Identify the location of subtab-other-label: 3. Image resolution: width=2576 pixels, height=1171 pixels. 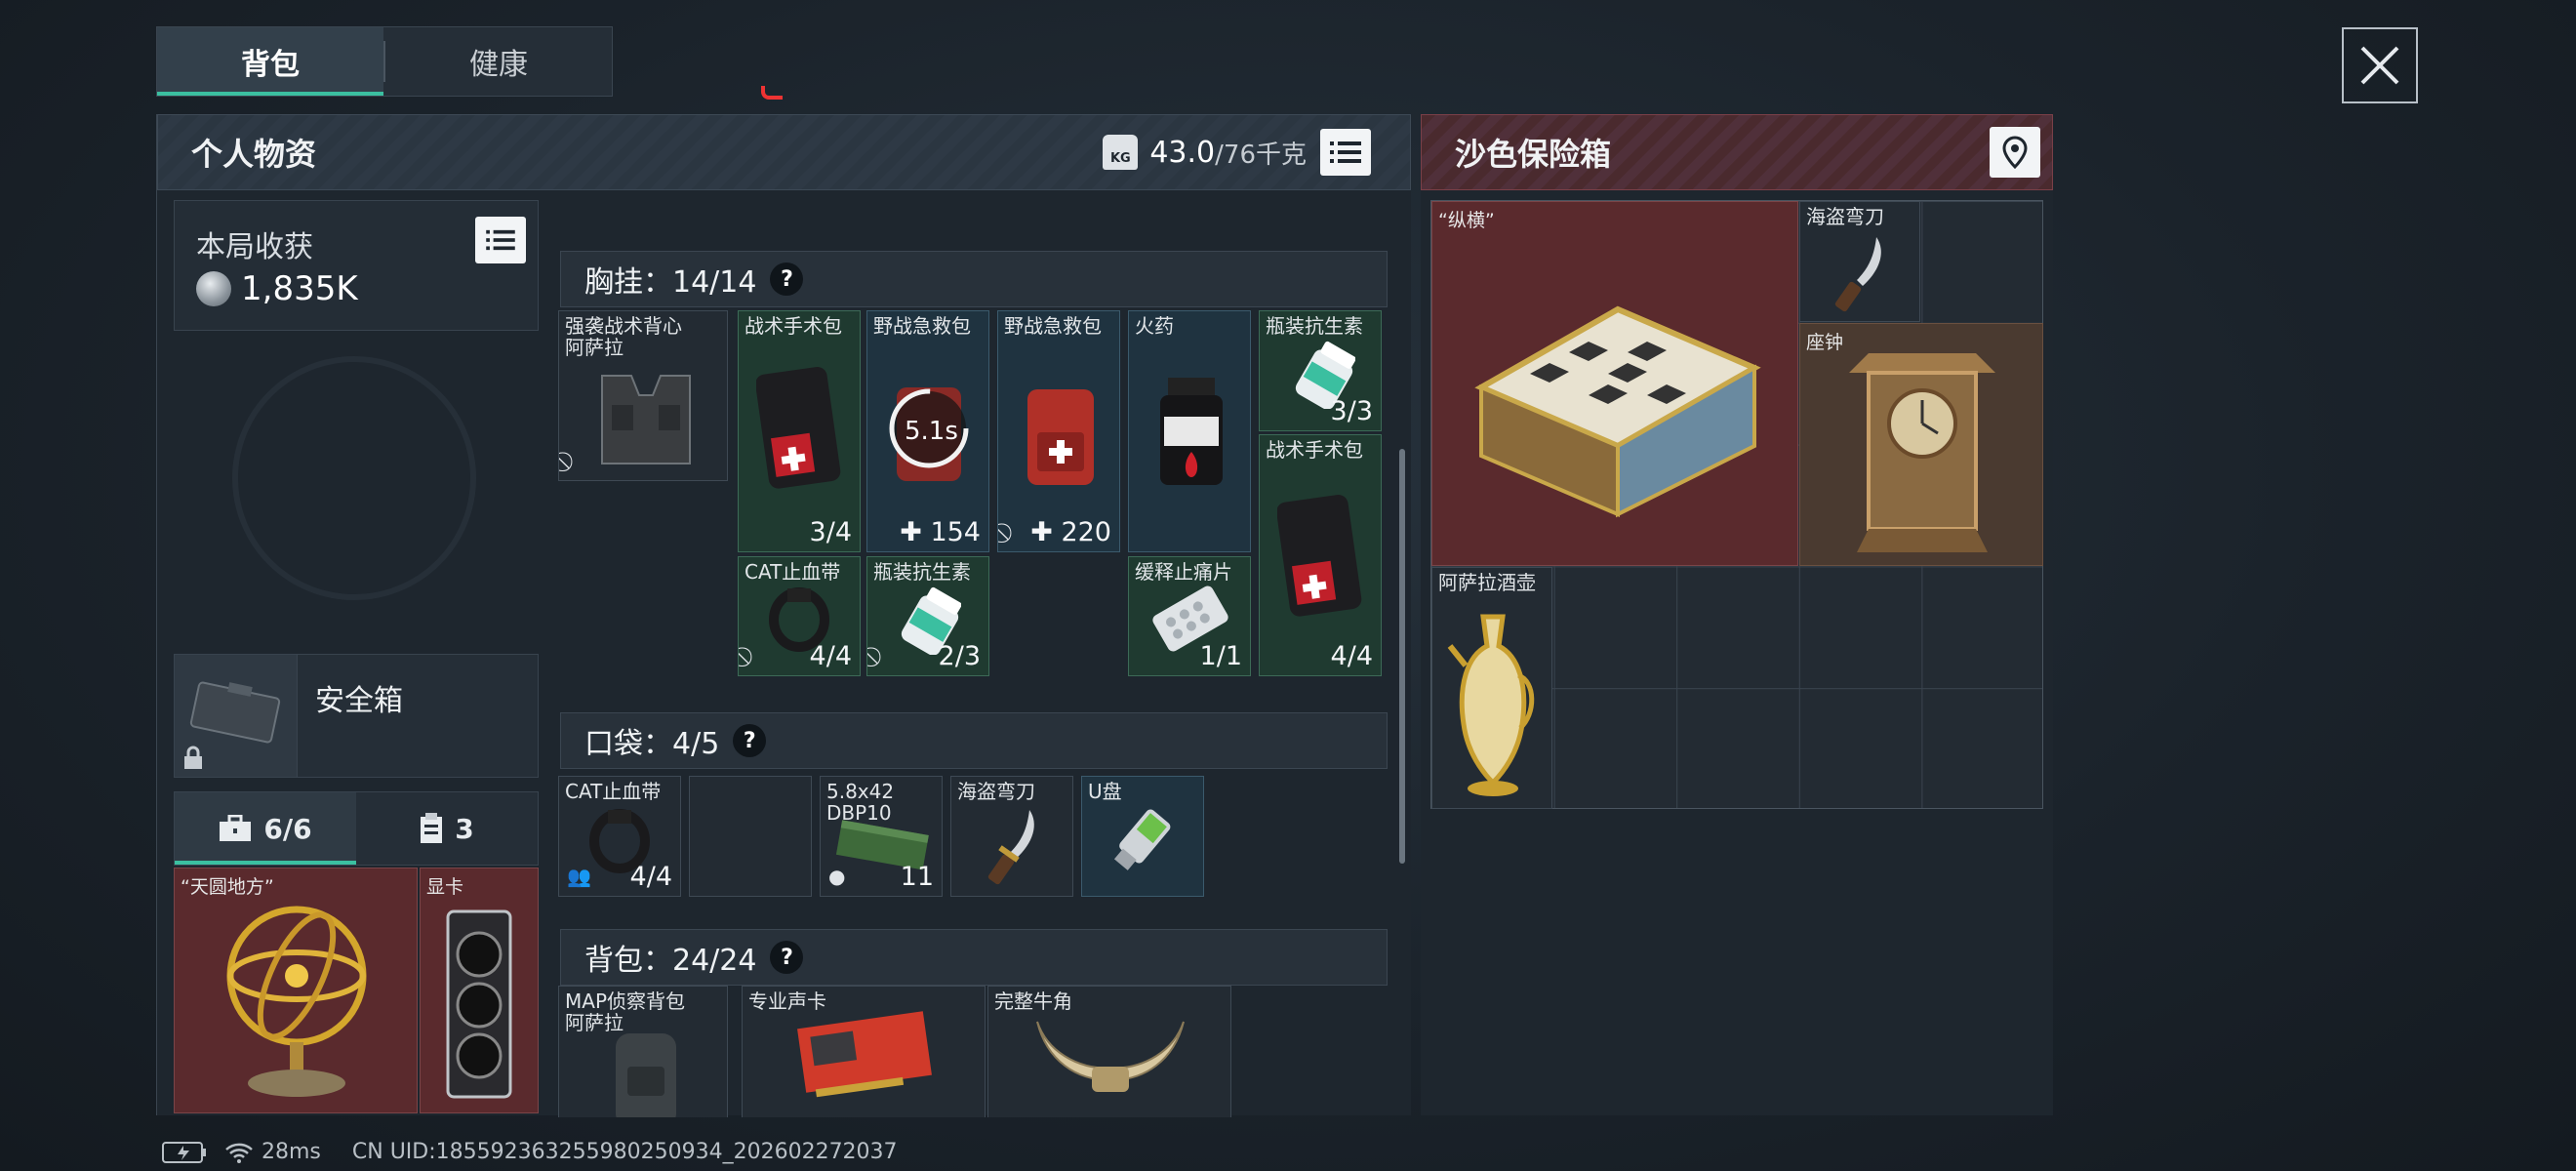
(464, 828).